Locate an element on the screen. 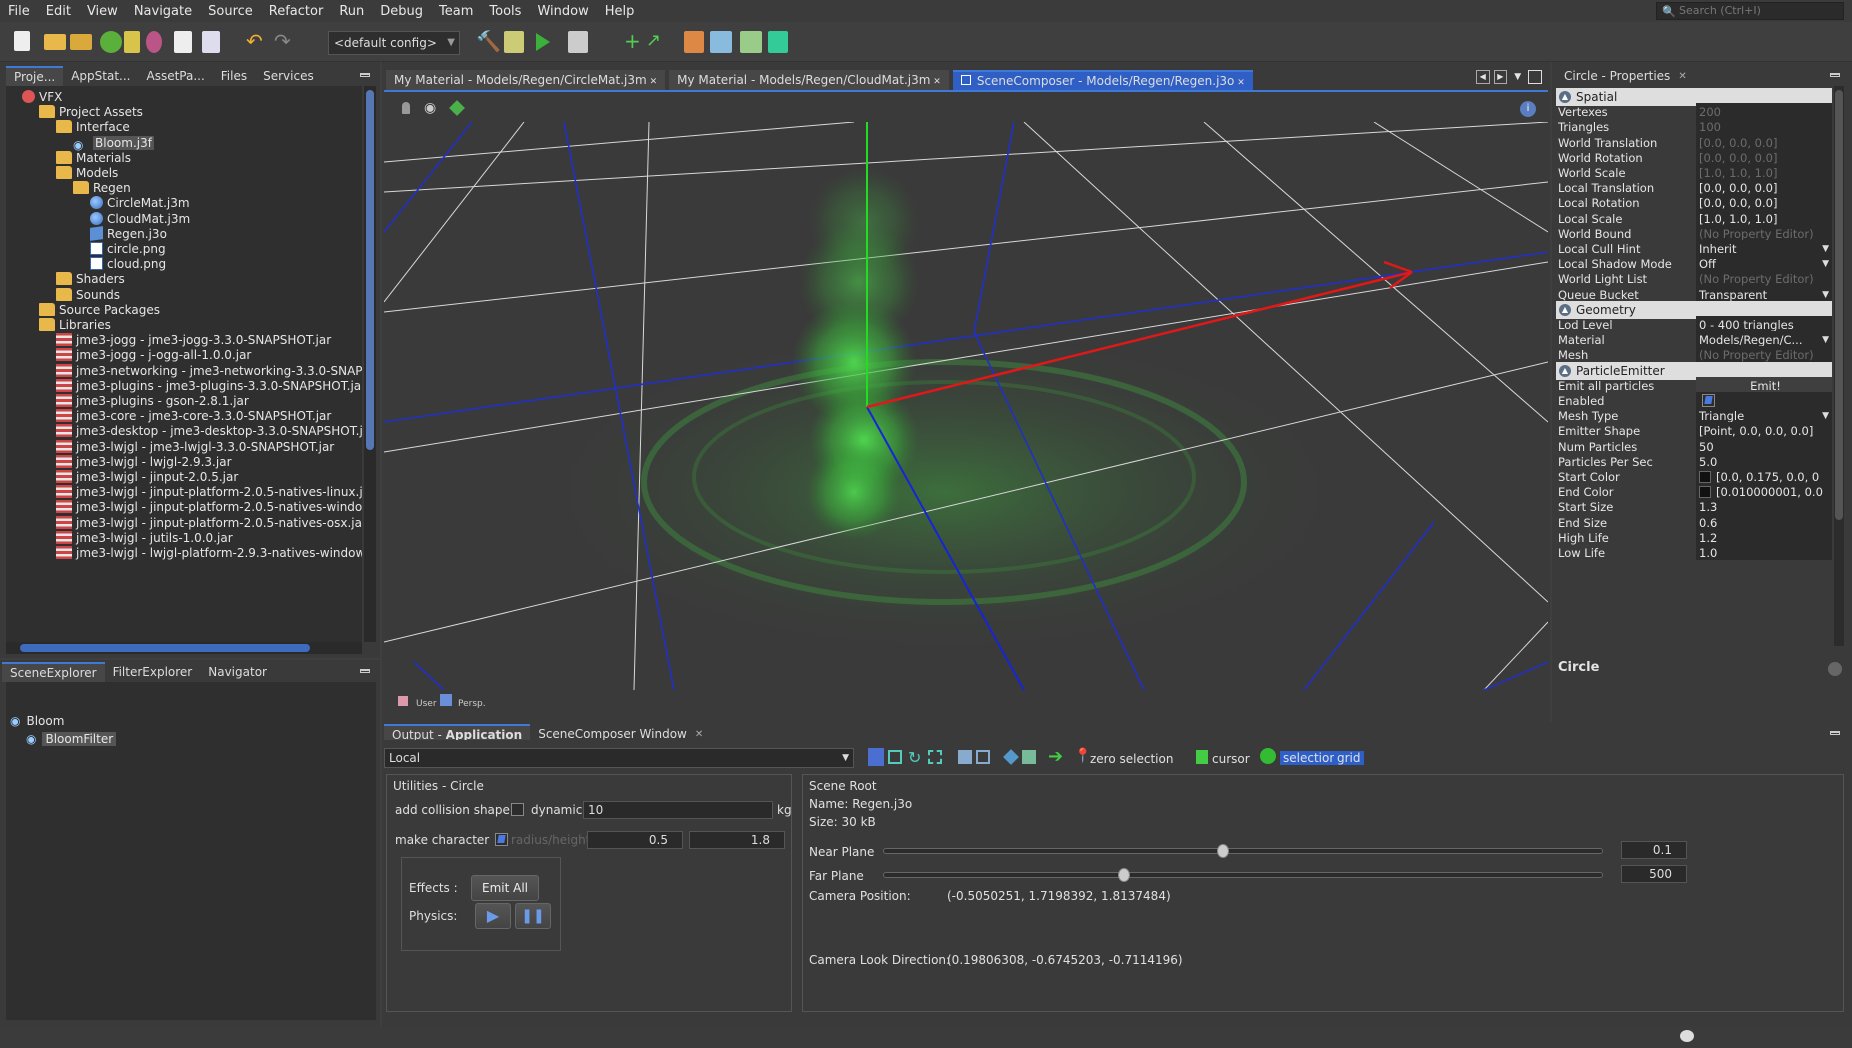  box-icon is located at coordinates (1011, 757).